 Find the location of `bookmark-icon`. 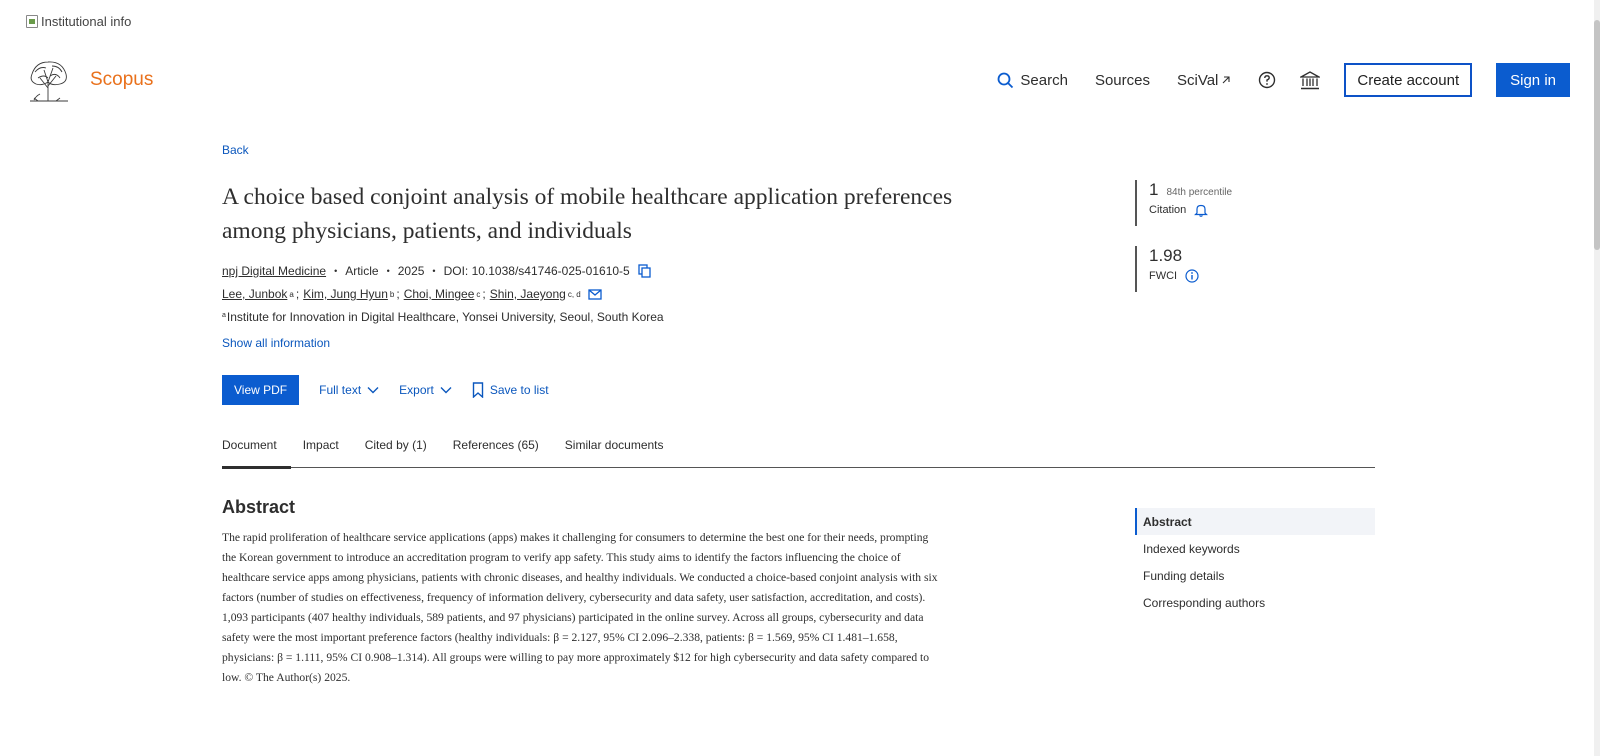

bookmark-icon is located at coordinates (478, 390).